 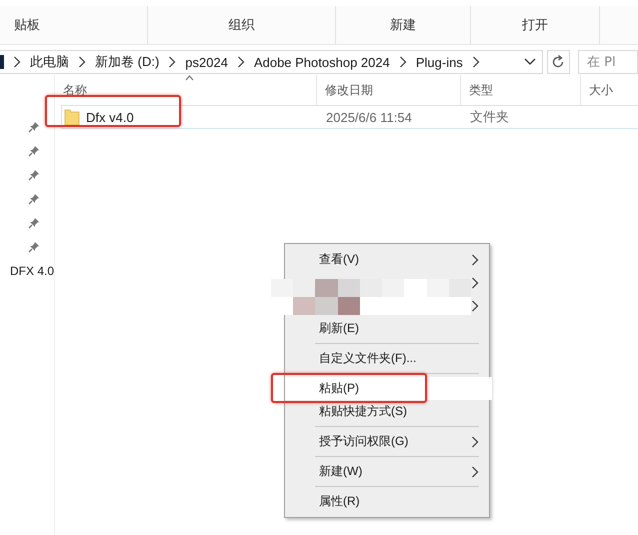 I want to click on file-type: 文件夹, so click(x=489, y=117).